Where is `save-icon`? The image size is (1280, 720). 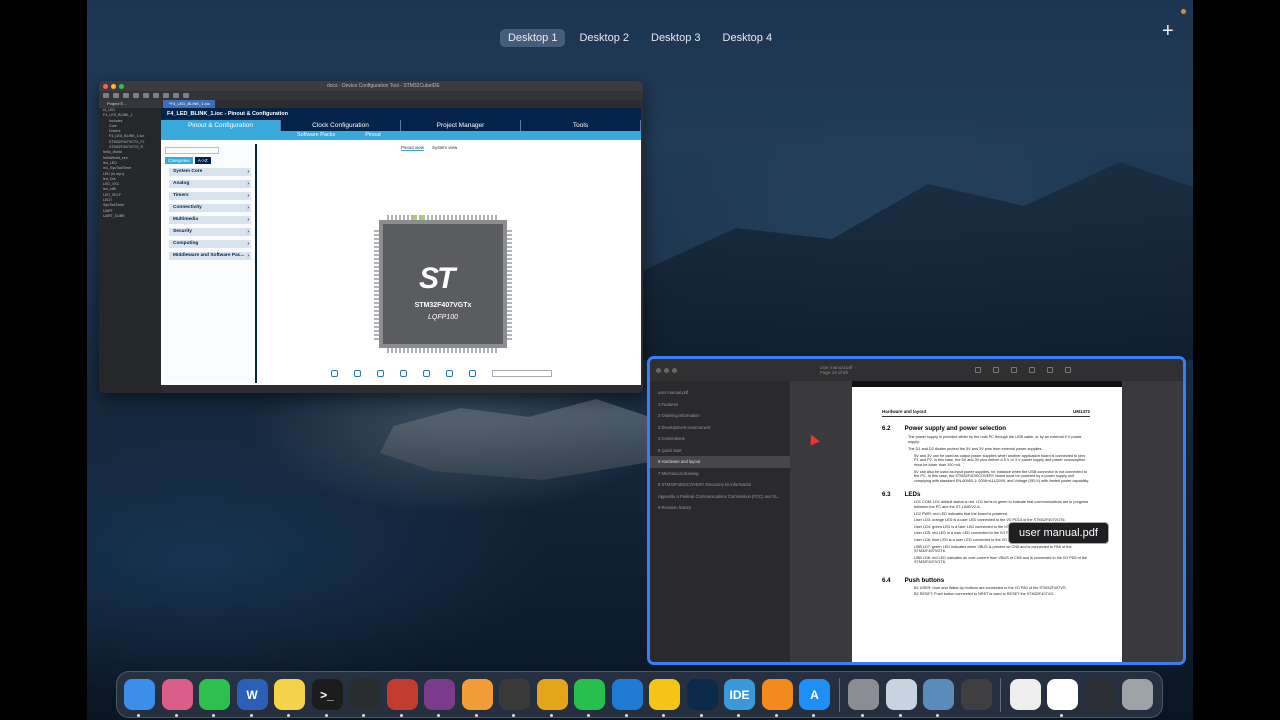 save-icon is located at coordinates (116, 95).